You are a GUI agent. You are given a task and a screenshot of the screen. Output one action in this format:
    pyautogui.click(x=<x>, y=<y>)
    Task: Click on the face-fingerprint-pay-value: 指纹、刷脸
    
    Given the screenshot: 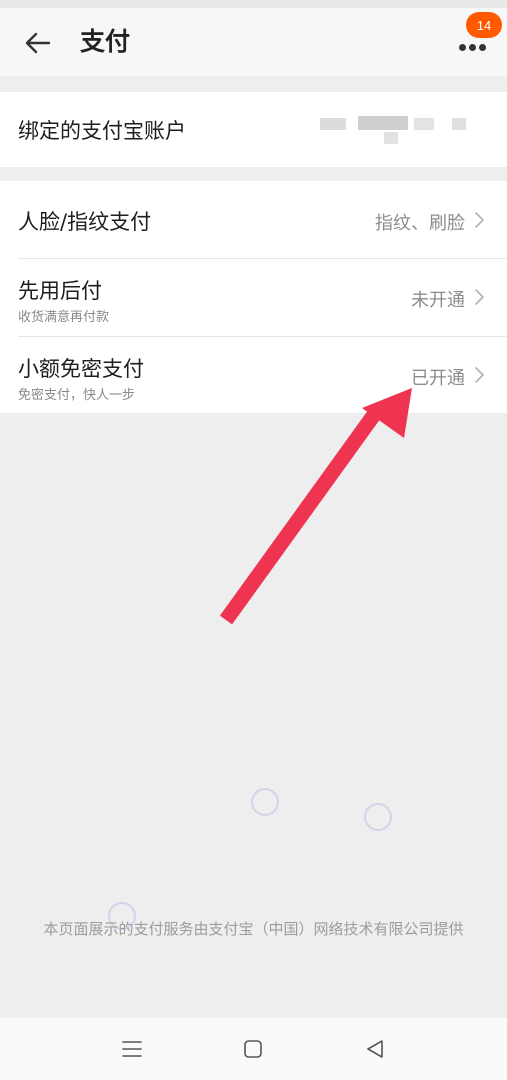 What is the action you would take?
    pyautogui.click(x=420, y=223)
    